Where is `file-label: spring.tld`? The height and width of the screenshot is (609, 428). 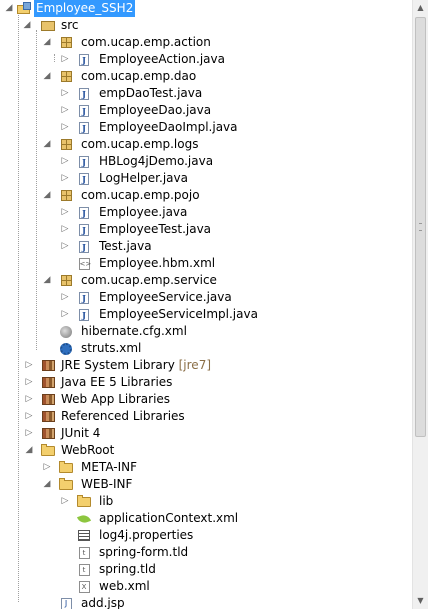
file-label: spring.tld is located at coordinates (127, 569).